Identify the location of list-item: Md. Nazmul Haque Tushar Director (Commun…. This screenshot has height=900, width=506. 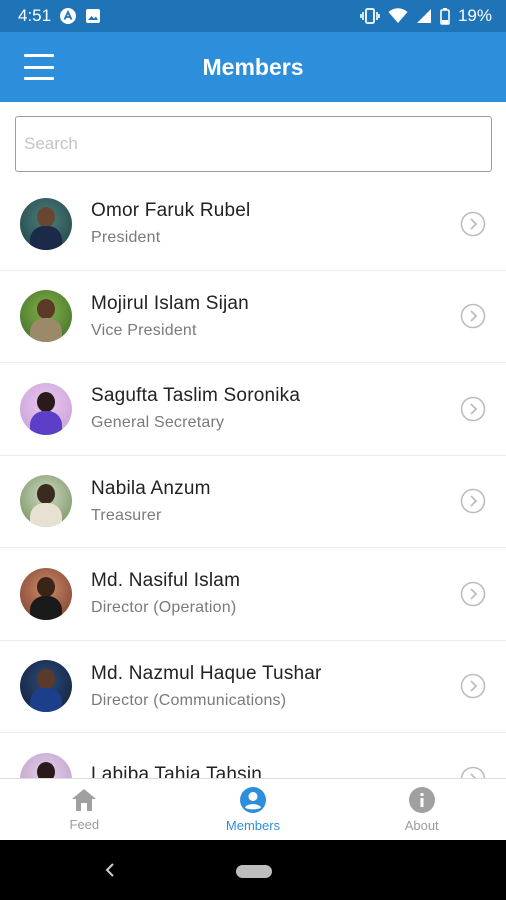
(253, 687).